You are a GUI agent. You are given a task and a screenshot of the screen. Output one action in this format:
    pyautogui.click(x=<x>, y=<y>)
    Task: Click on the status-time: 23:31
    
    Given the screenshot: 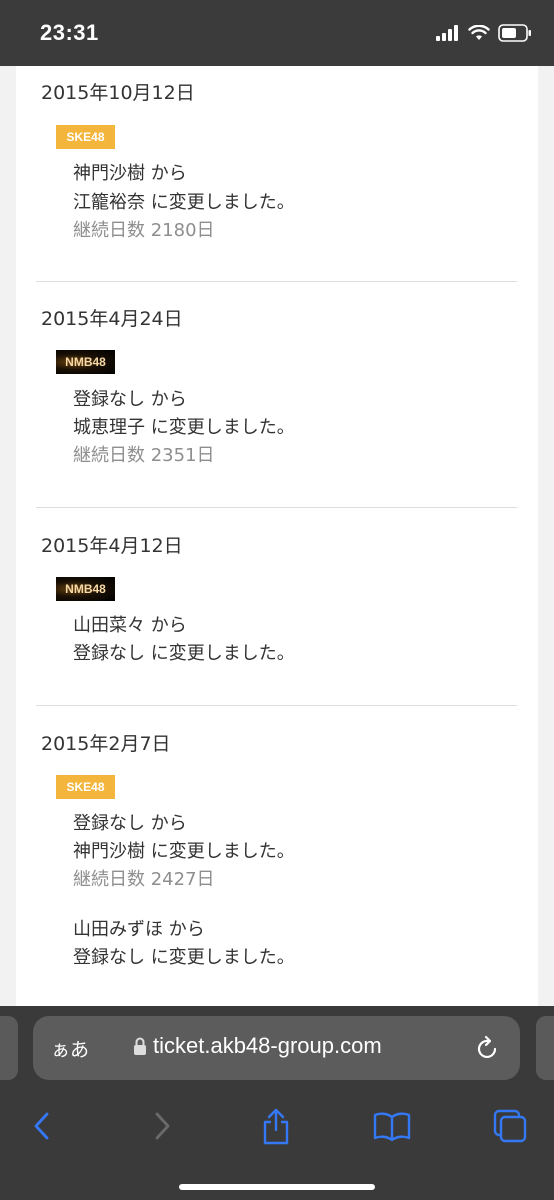 What is the action you would take?
    pyautogui.click(x=69, y=32)
    